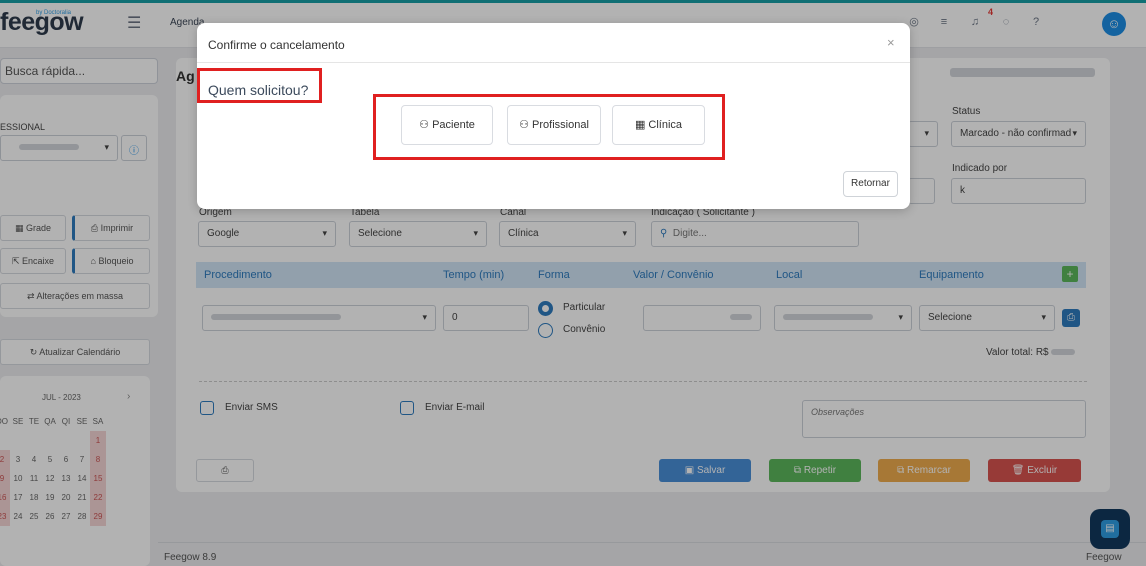  I want to click on modal-divider, so click(553, 62).